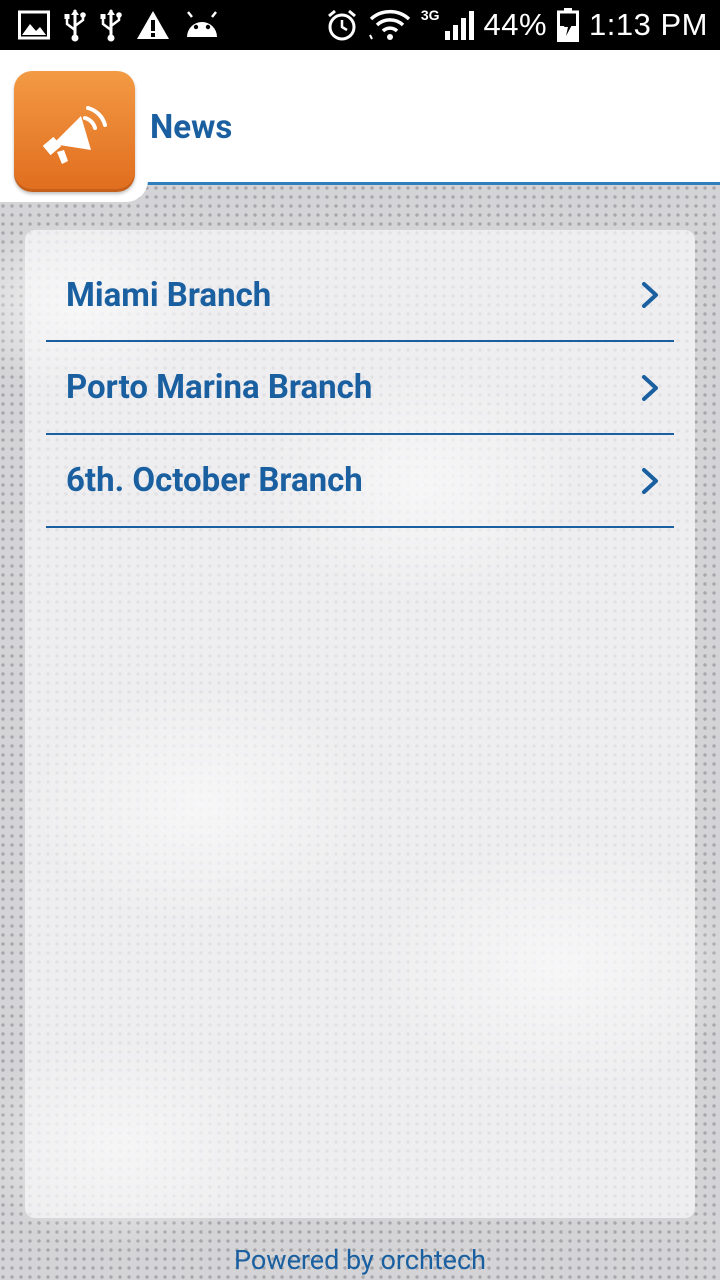 This screenshot has width=720, height=1280. I want to click on list-item: Porto Marina Branch, so click(360, 388).